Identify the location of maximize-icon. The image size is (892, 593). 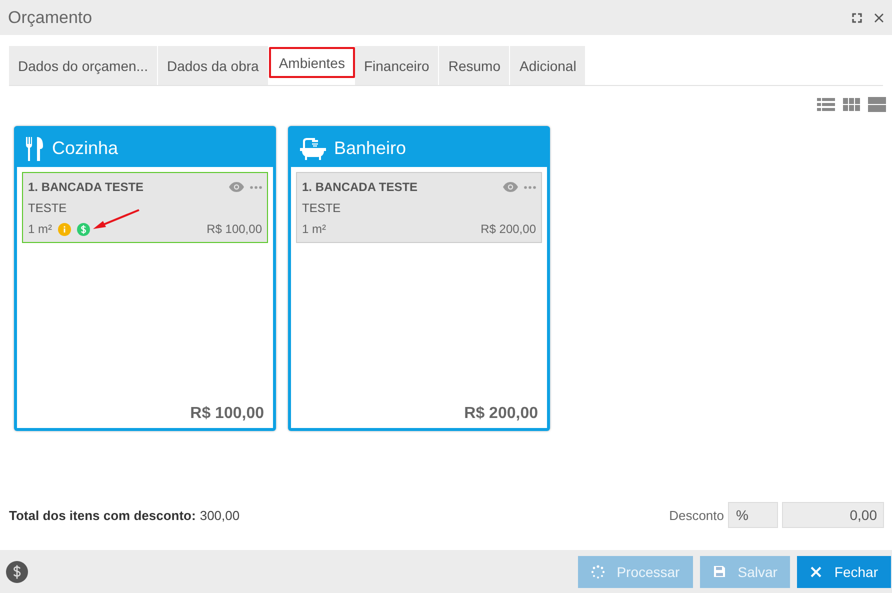
(857, 17).